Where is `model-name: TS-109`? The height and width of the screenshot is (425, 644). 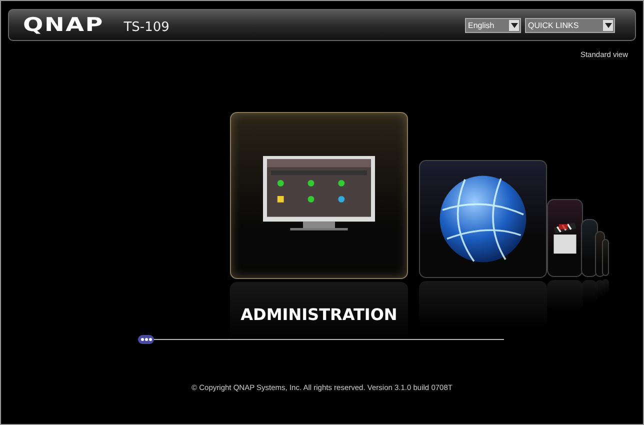
model-name: TS-109 is located at coordinates (147, 27).